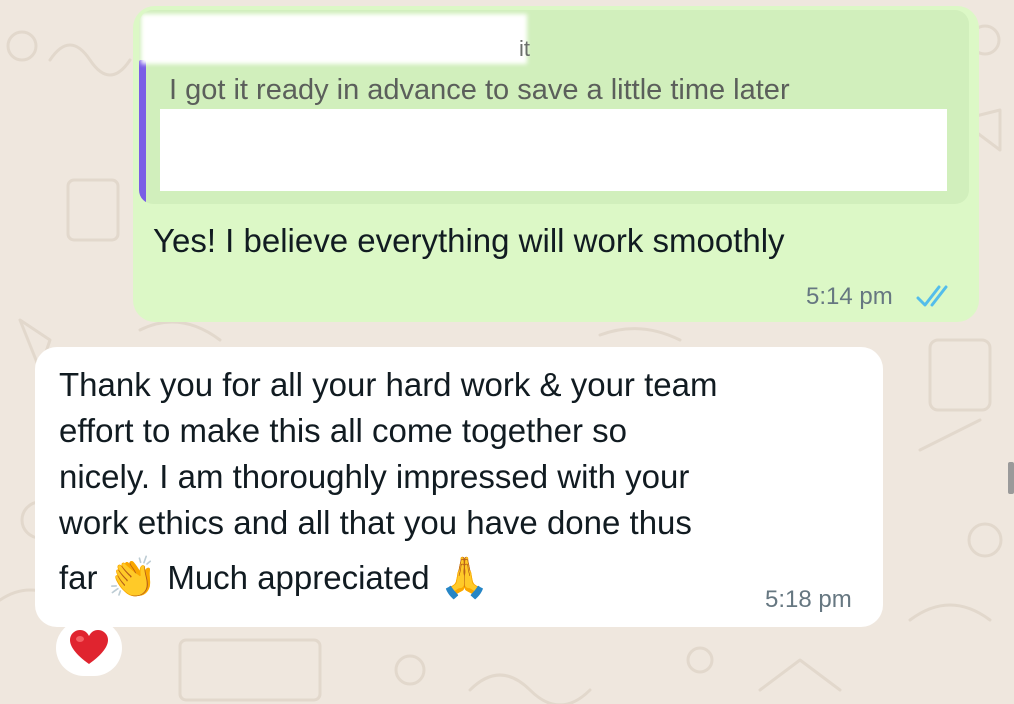  What do you see at coordinates (464, 578) in the screenshot?
I see `folded-hands-icon: 🙏` at bounding box center [464, 578].